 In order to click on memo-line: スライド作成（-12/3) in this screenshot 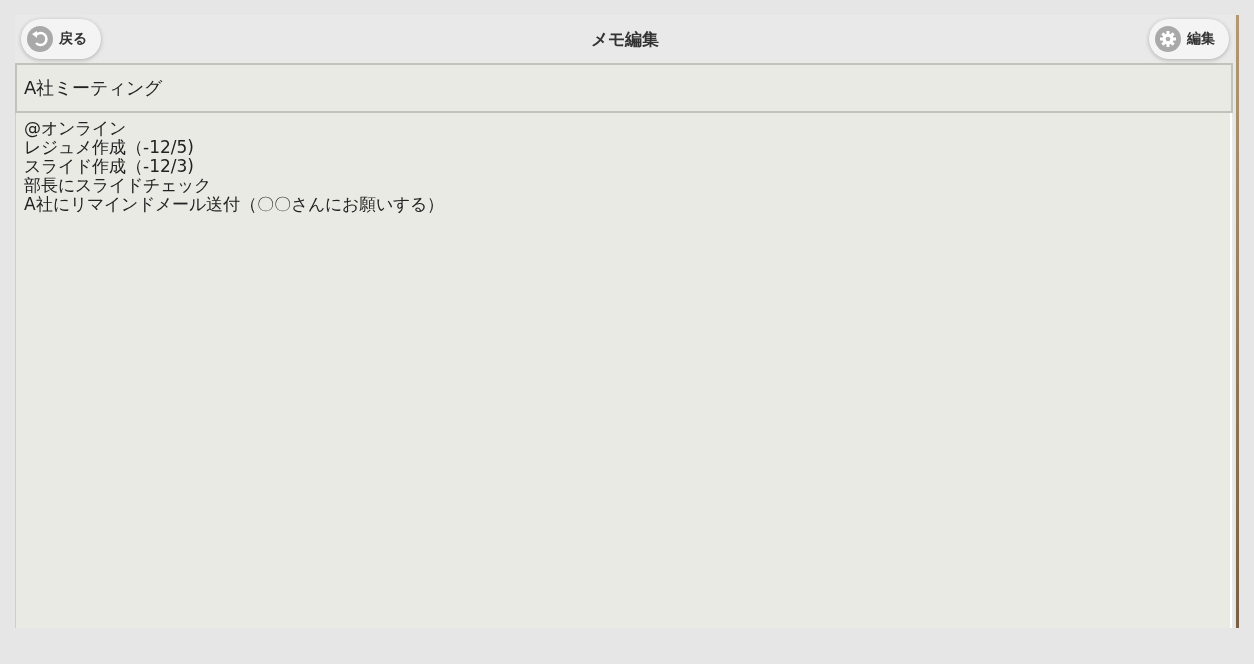, I will do `click(109, 166)`.